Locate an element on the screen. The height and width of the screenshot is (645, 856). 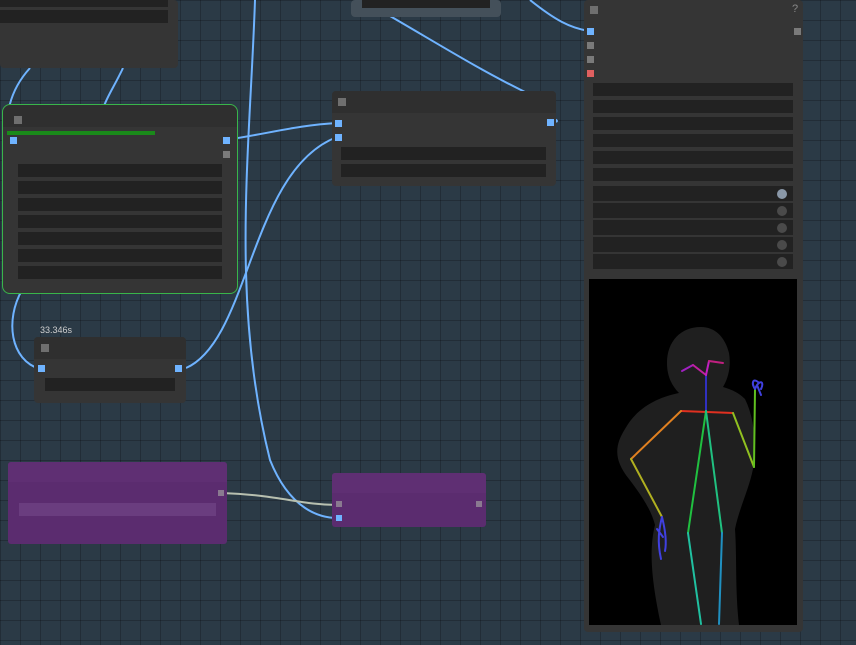
node-muted-right is located at coordinates (409, 500).